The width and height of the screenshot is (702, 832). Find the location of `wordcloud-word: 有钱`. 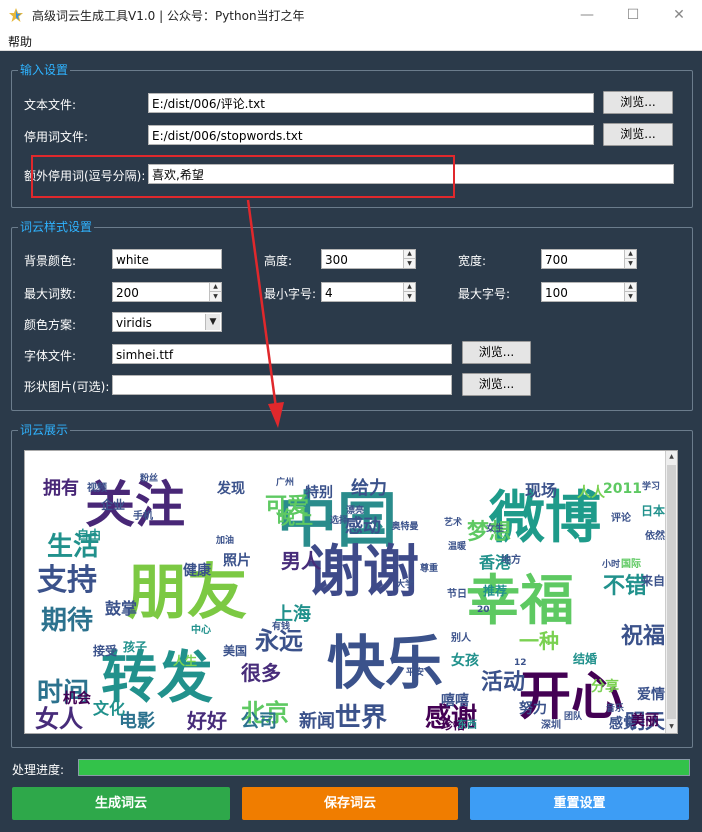

wordcloud-word: 有钱 is located at coordinates (281, 626).